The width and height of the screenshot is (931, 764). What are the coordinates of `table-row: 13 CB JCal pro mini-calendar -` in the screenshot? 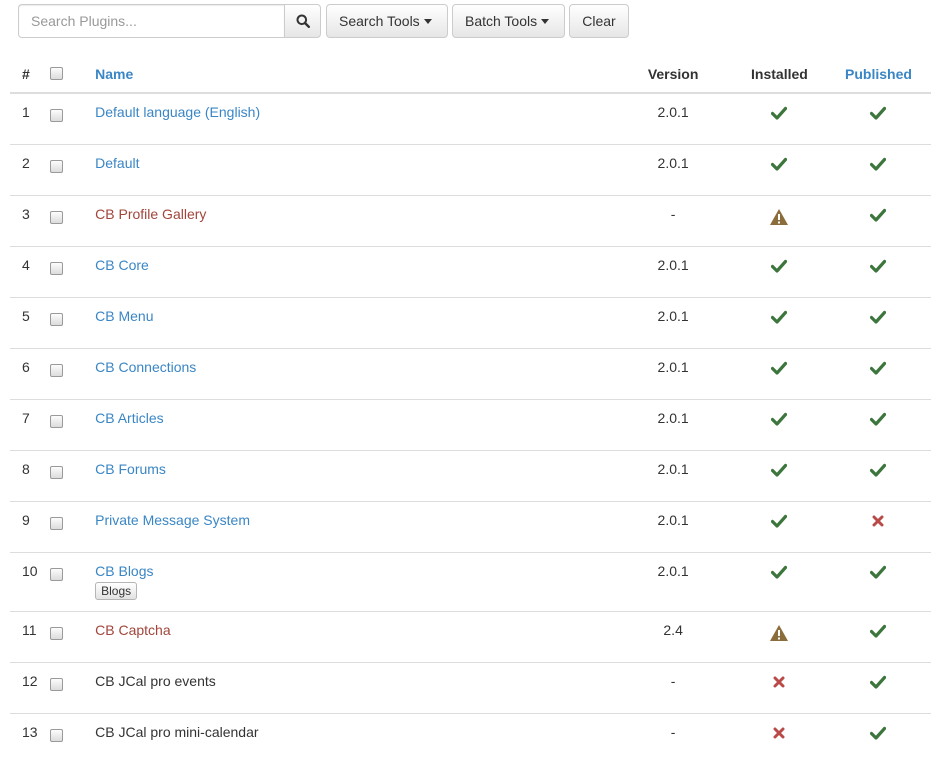 It's located at (470, 738).